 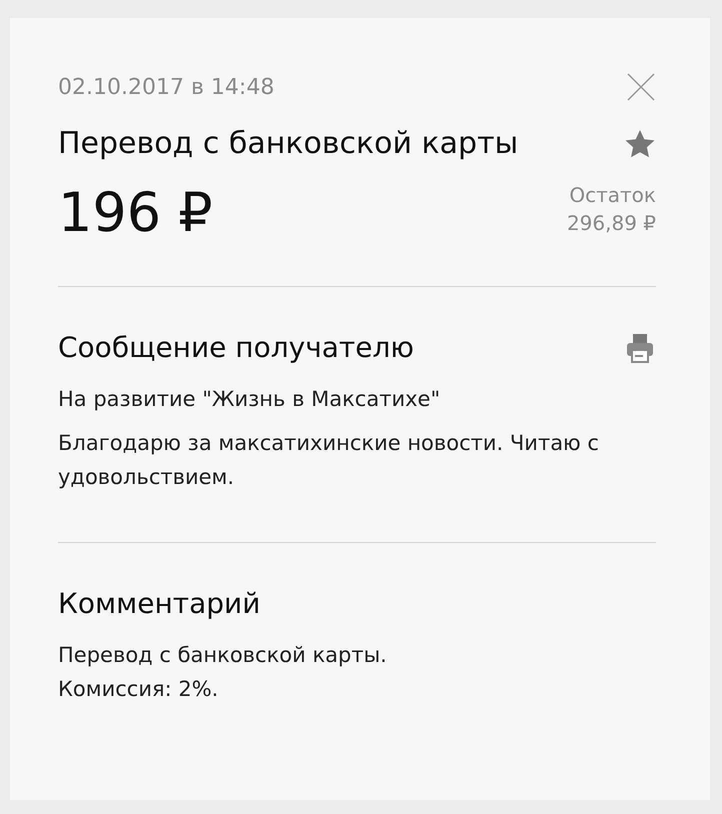 I want to click on amount: 196 ₽, so click(x=135, y=212).